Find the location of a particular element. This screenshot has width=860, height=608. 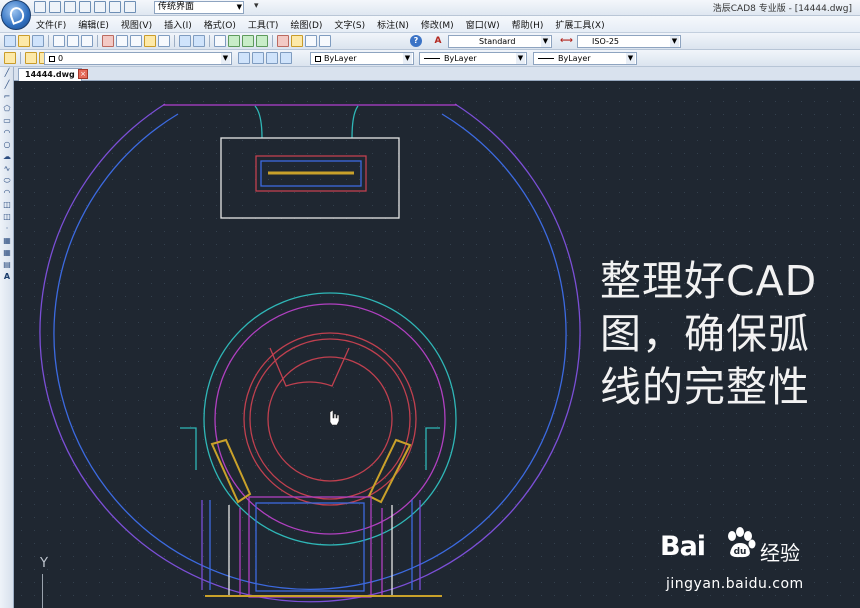

layer-manager-icon is located at coordinates (10, 58).